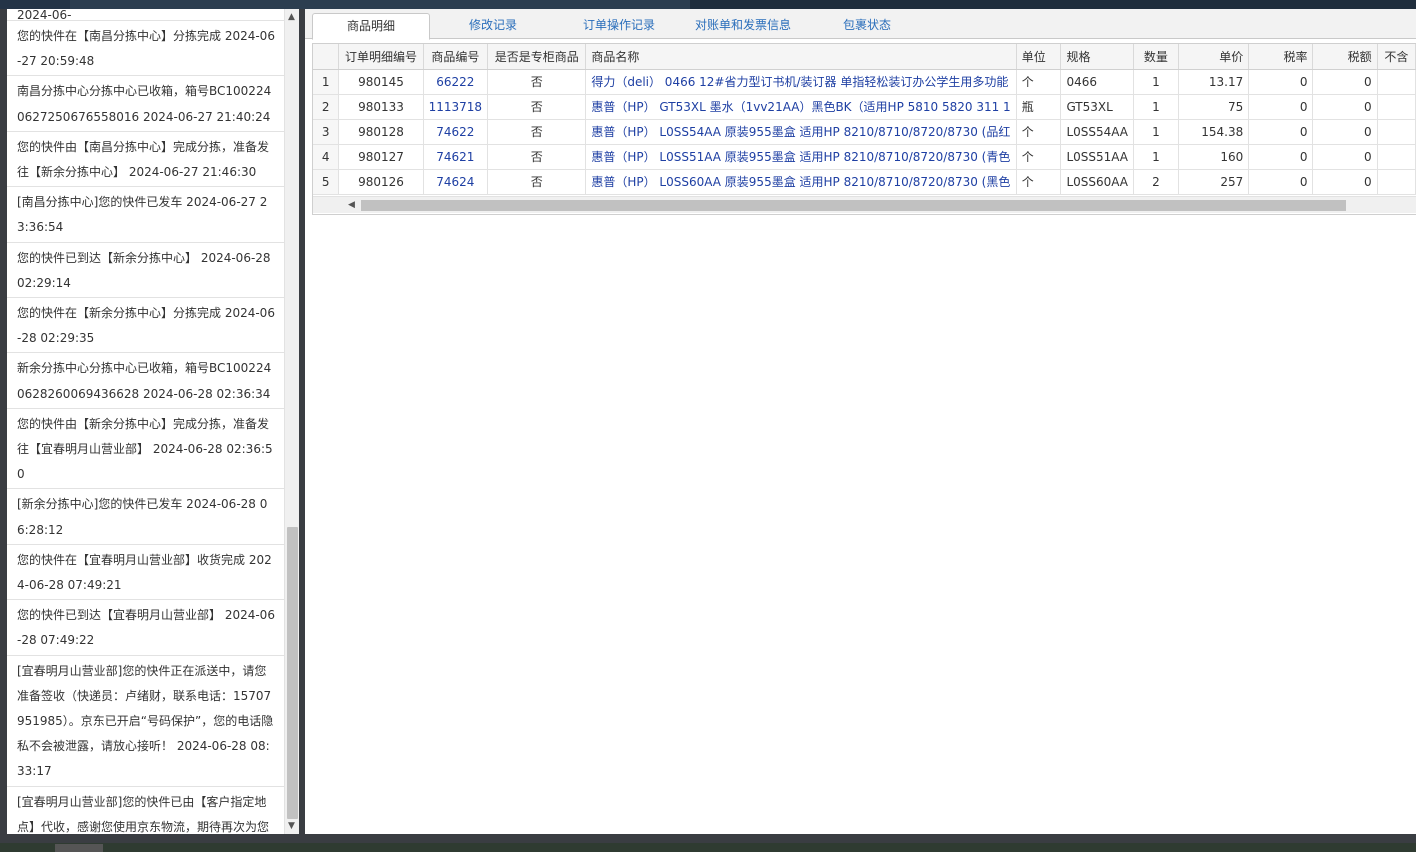 Image resolution: width=1416 pixels, height=852 pixels. What do you see at coordinates (1214, 57) in the screenshot?
I see `column-header: 单价` at bounding box center [1214, 57].